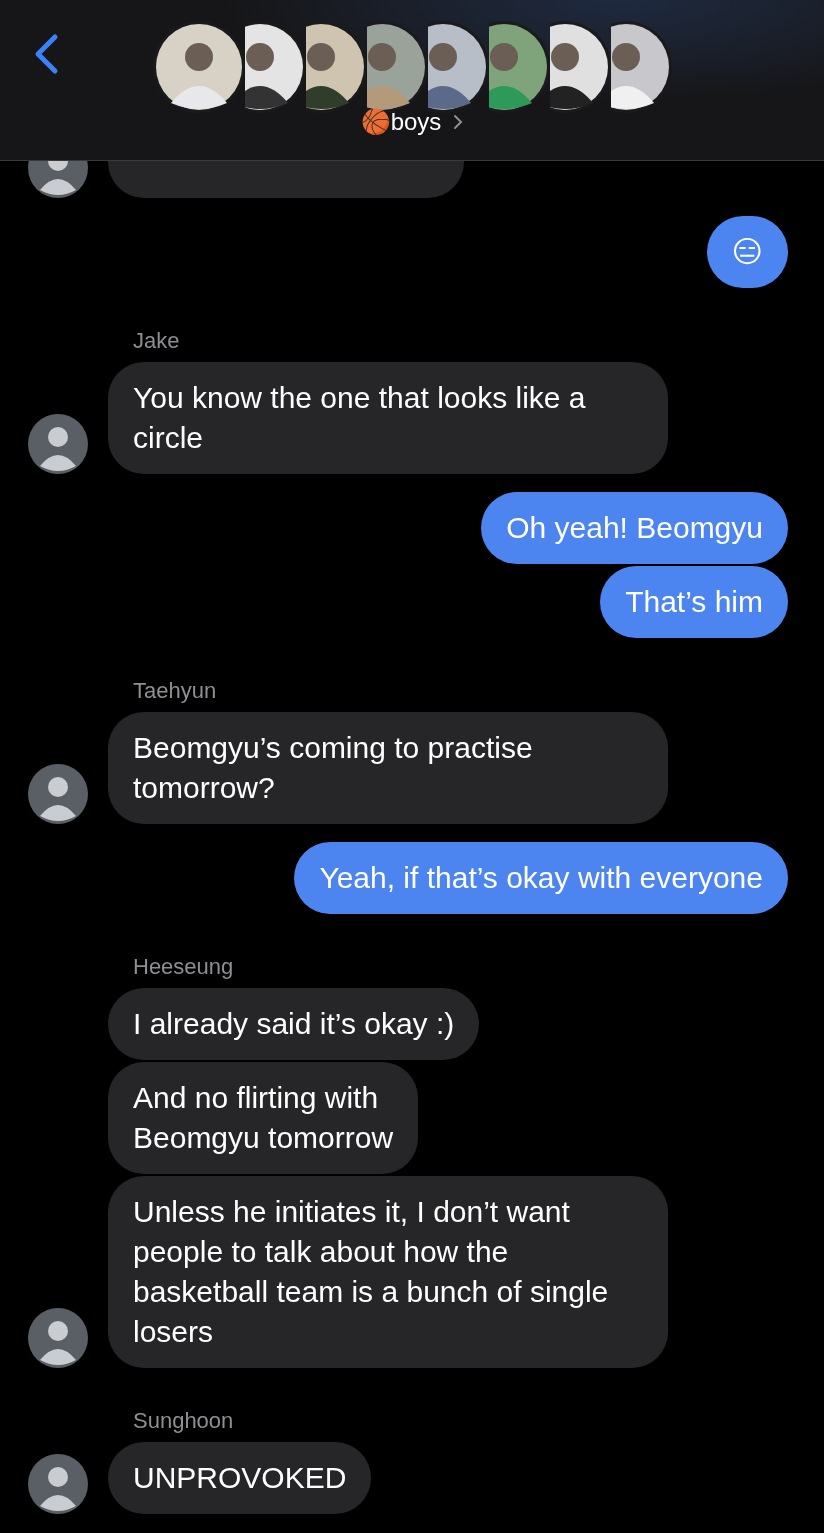 This screenshot has height=1533, width=824. Describe the element at coordinates (388, 418) in the screenshot. I see `message-bubble: You know the one that looks like a circle` at that location.